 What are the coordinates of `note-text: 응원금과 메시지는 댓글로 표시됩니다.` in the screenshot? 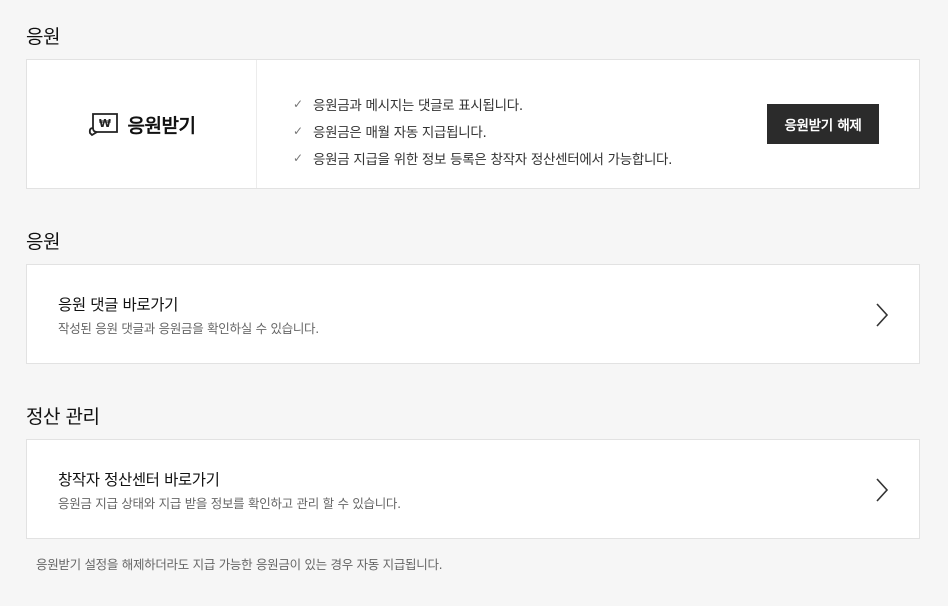 It's located at (418, 105).